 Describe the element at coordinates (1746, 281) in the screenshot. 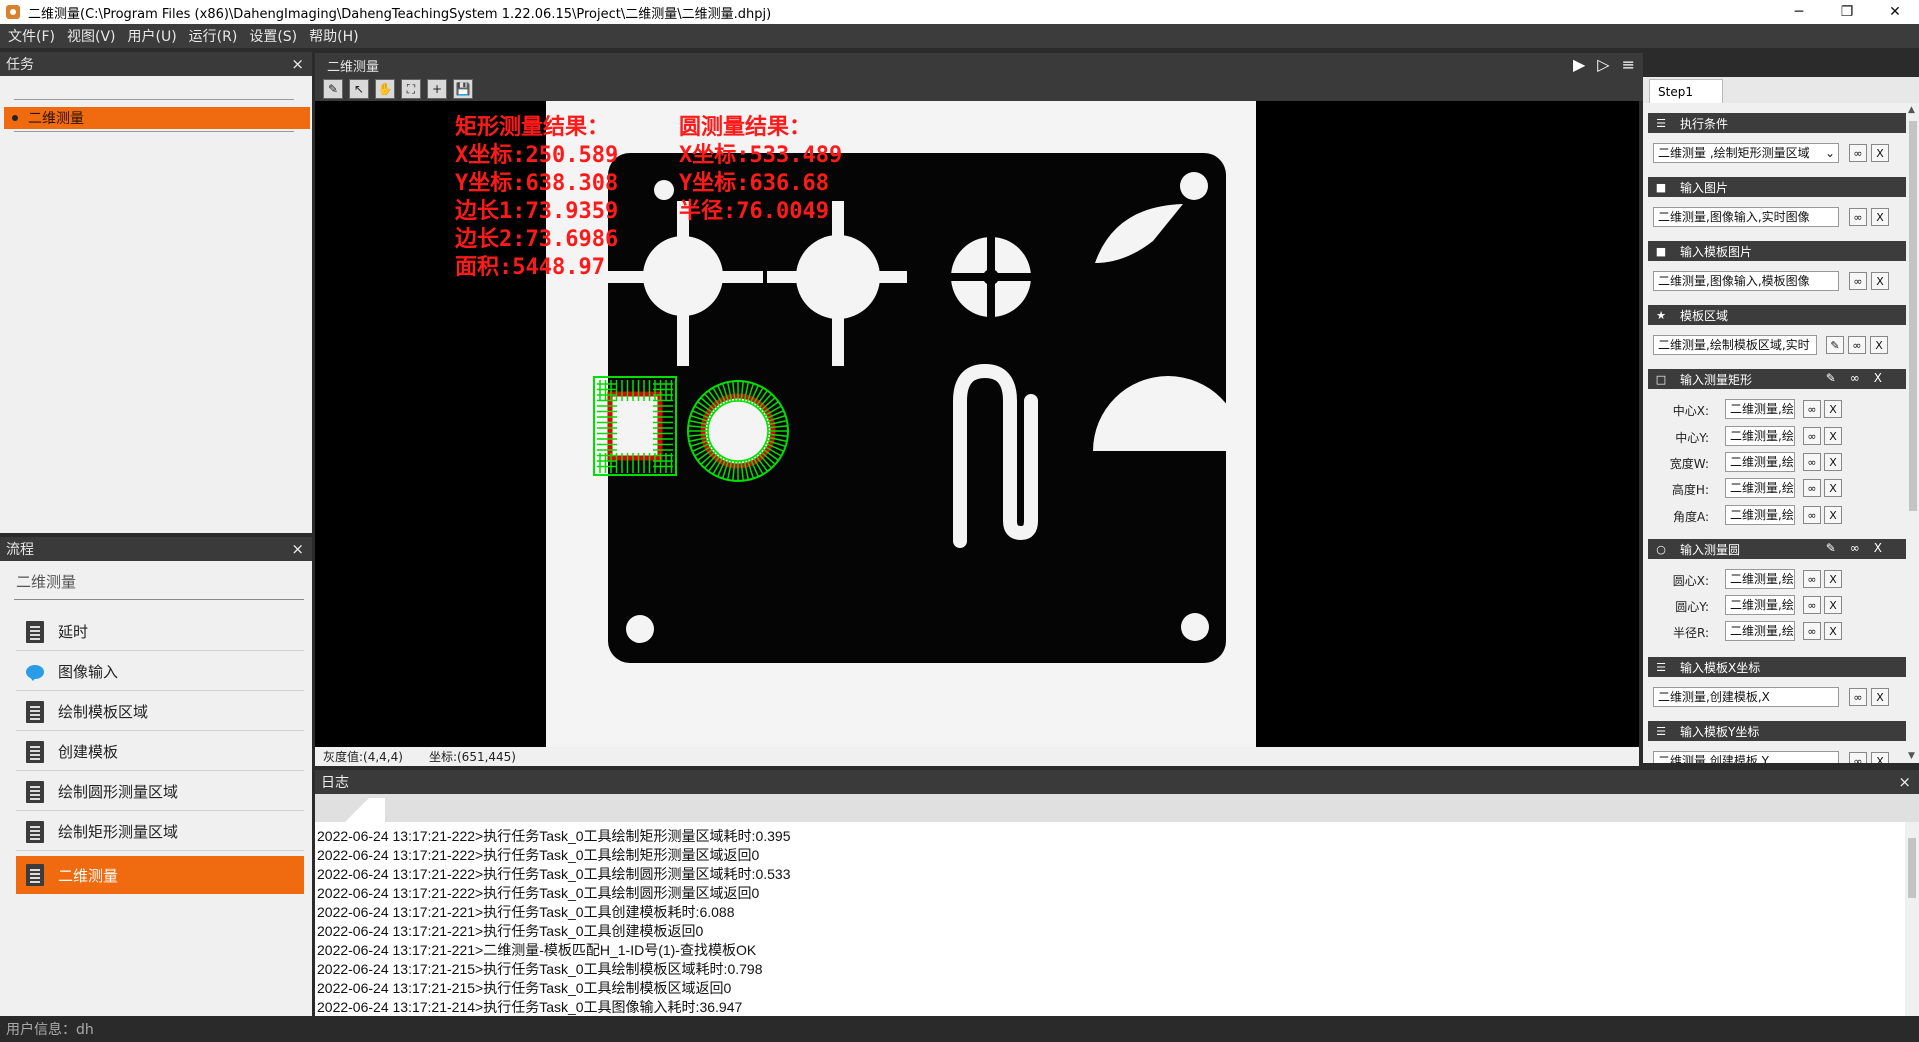

I see `template-image-field: 二维测量,图像输入,模板图像` at that location.